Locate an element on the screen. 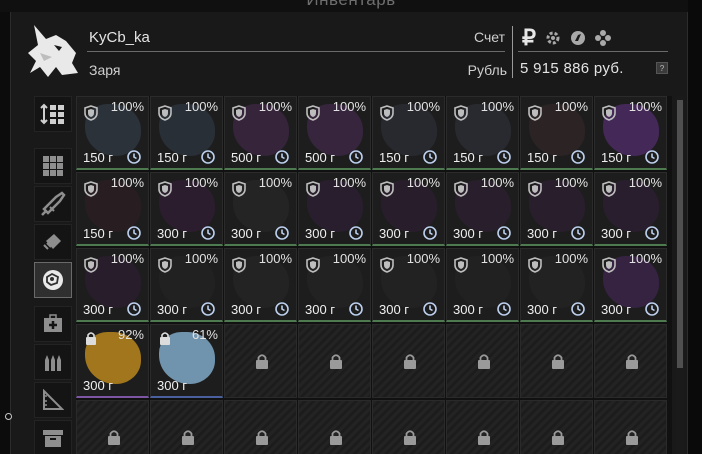 This screenshot has height=454, width=702. sort-button is located at coordinates (53, 114).